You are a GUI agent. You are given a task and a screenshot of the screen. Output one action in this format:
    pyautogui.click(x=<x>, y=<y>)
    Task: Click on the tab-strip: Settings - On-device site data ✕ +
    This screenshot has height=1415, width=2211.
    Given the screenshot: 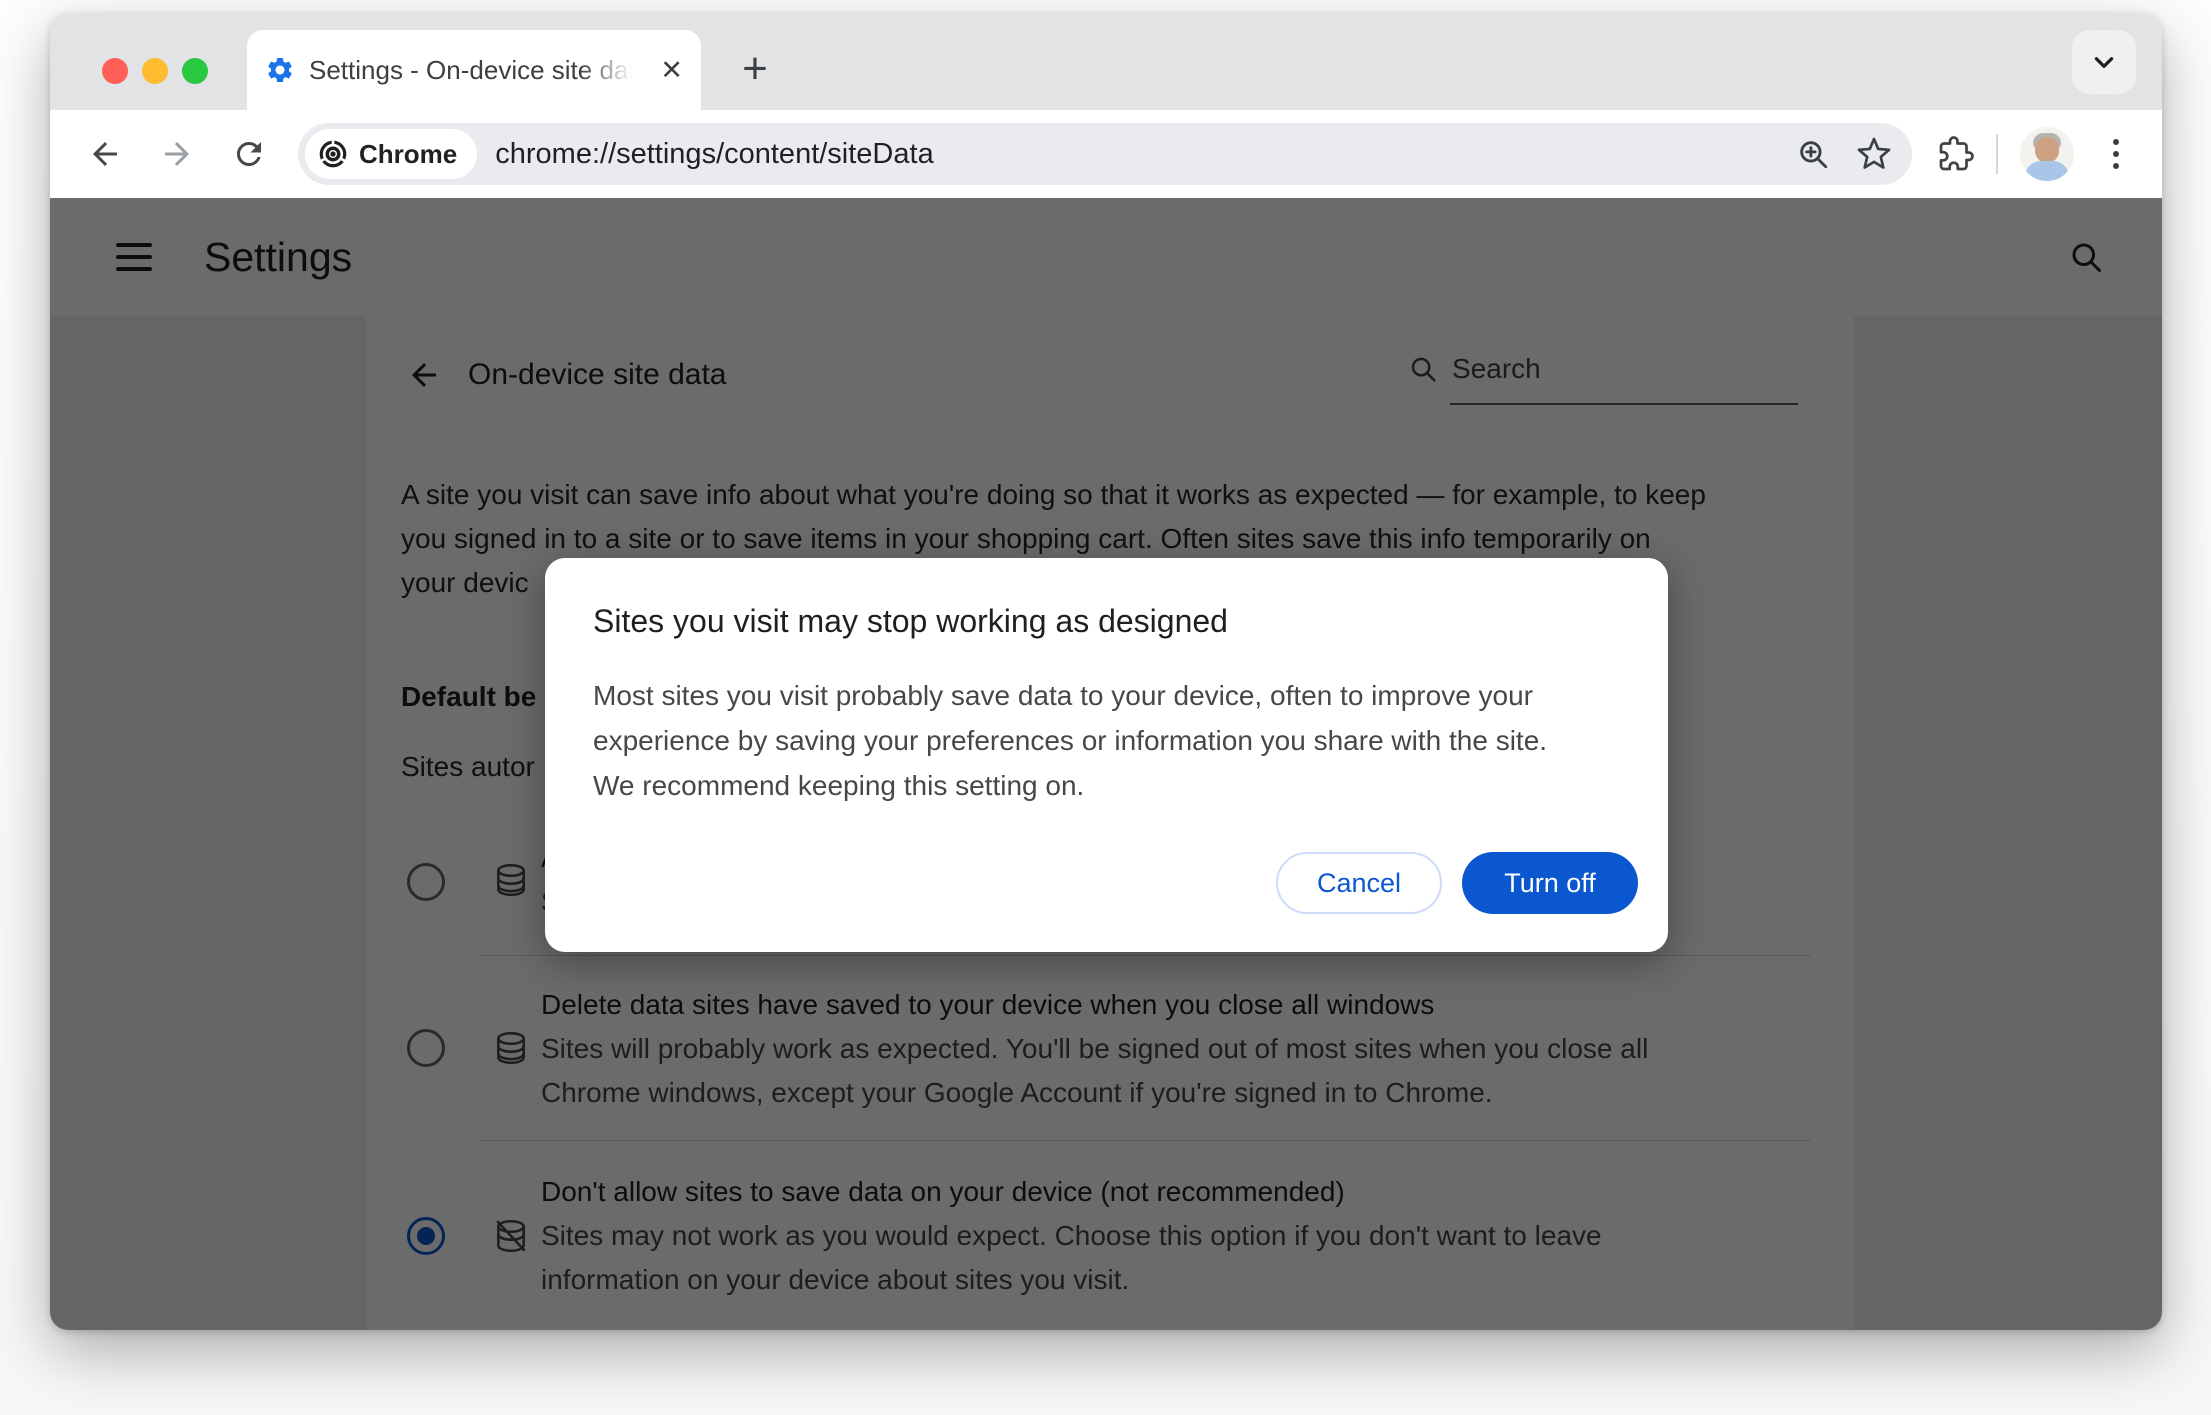 What is the action you would take?
    pyautogui.click(x=1106, y=62)
    